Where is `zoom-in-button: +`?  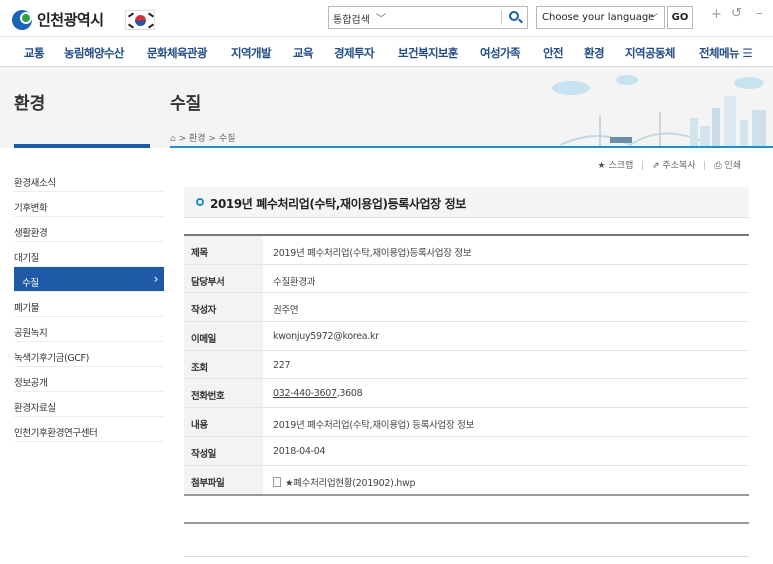
zoom-in-button: + is located at coordinates (716, 14).